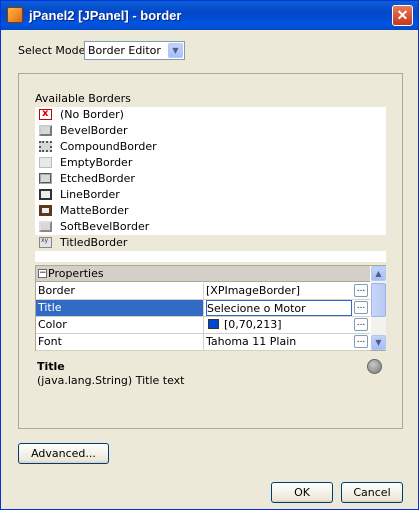 The height and width of the screenshot is (510, 419). I want to click on app-icon, so click(15, 15).